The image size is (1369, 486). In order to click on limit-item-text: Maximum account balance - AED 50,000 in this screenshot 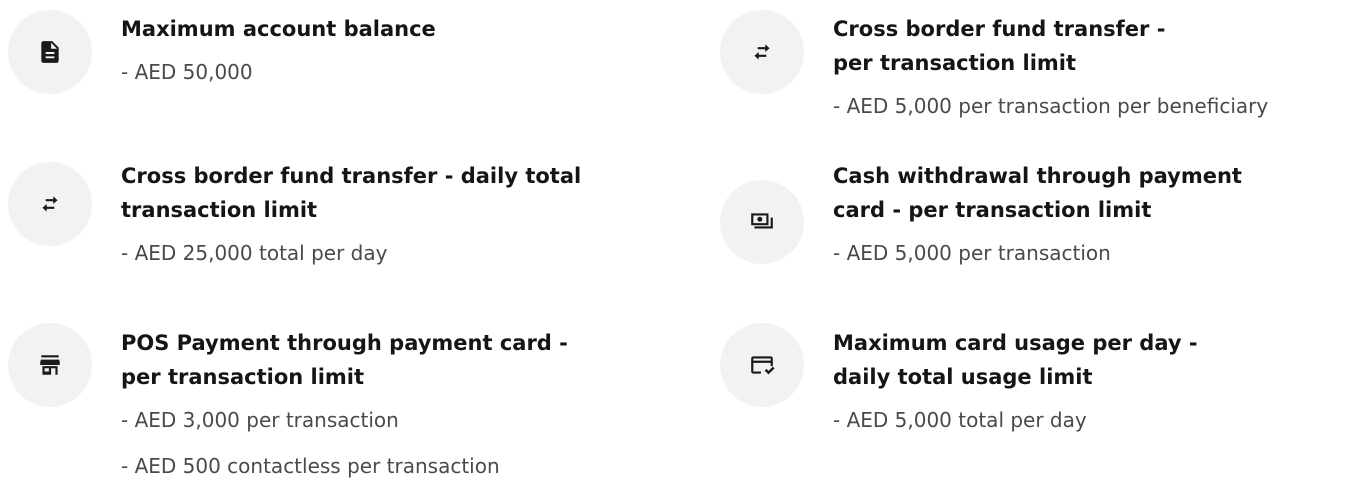, I will do `click(391, 49)`.